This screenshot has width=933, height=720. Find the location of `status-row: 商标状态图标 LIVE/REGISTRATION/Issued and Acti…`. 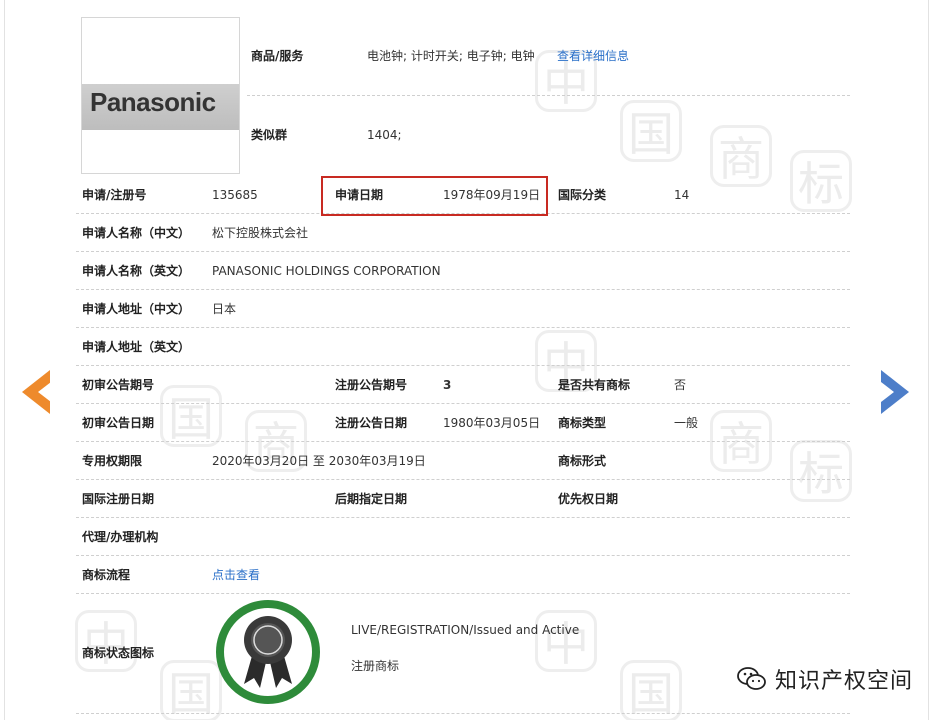

status-row: 商标状态图标 LIVE/REGISTRATION/Issued and Acti… is located at coordinates (463, 654).